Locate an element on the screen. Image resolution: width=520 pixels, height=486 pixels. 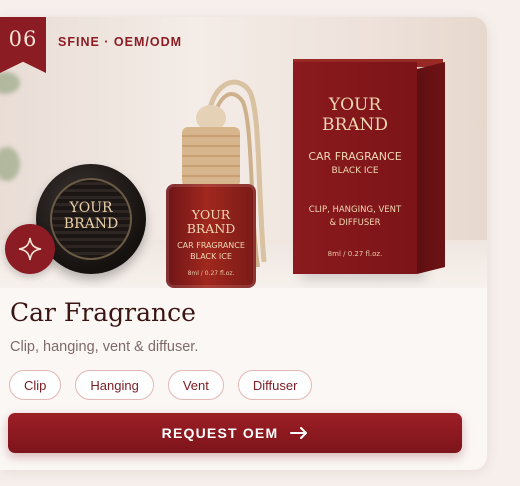
tag-hanging: Hanging is located at coordinates (114, 385).